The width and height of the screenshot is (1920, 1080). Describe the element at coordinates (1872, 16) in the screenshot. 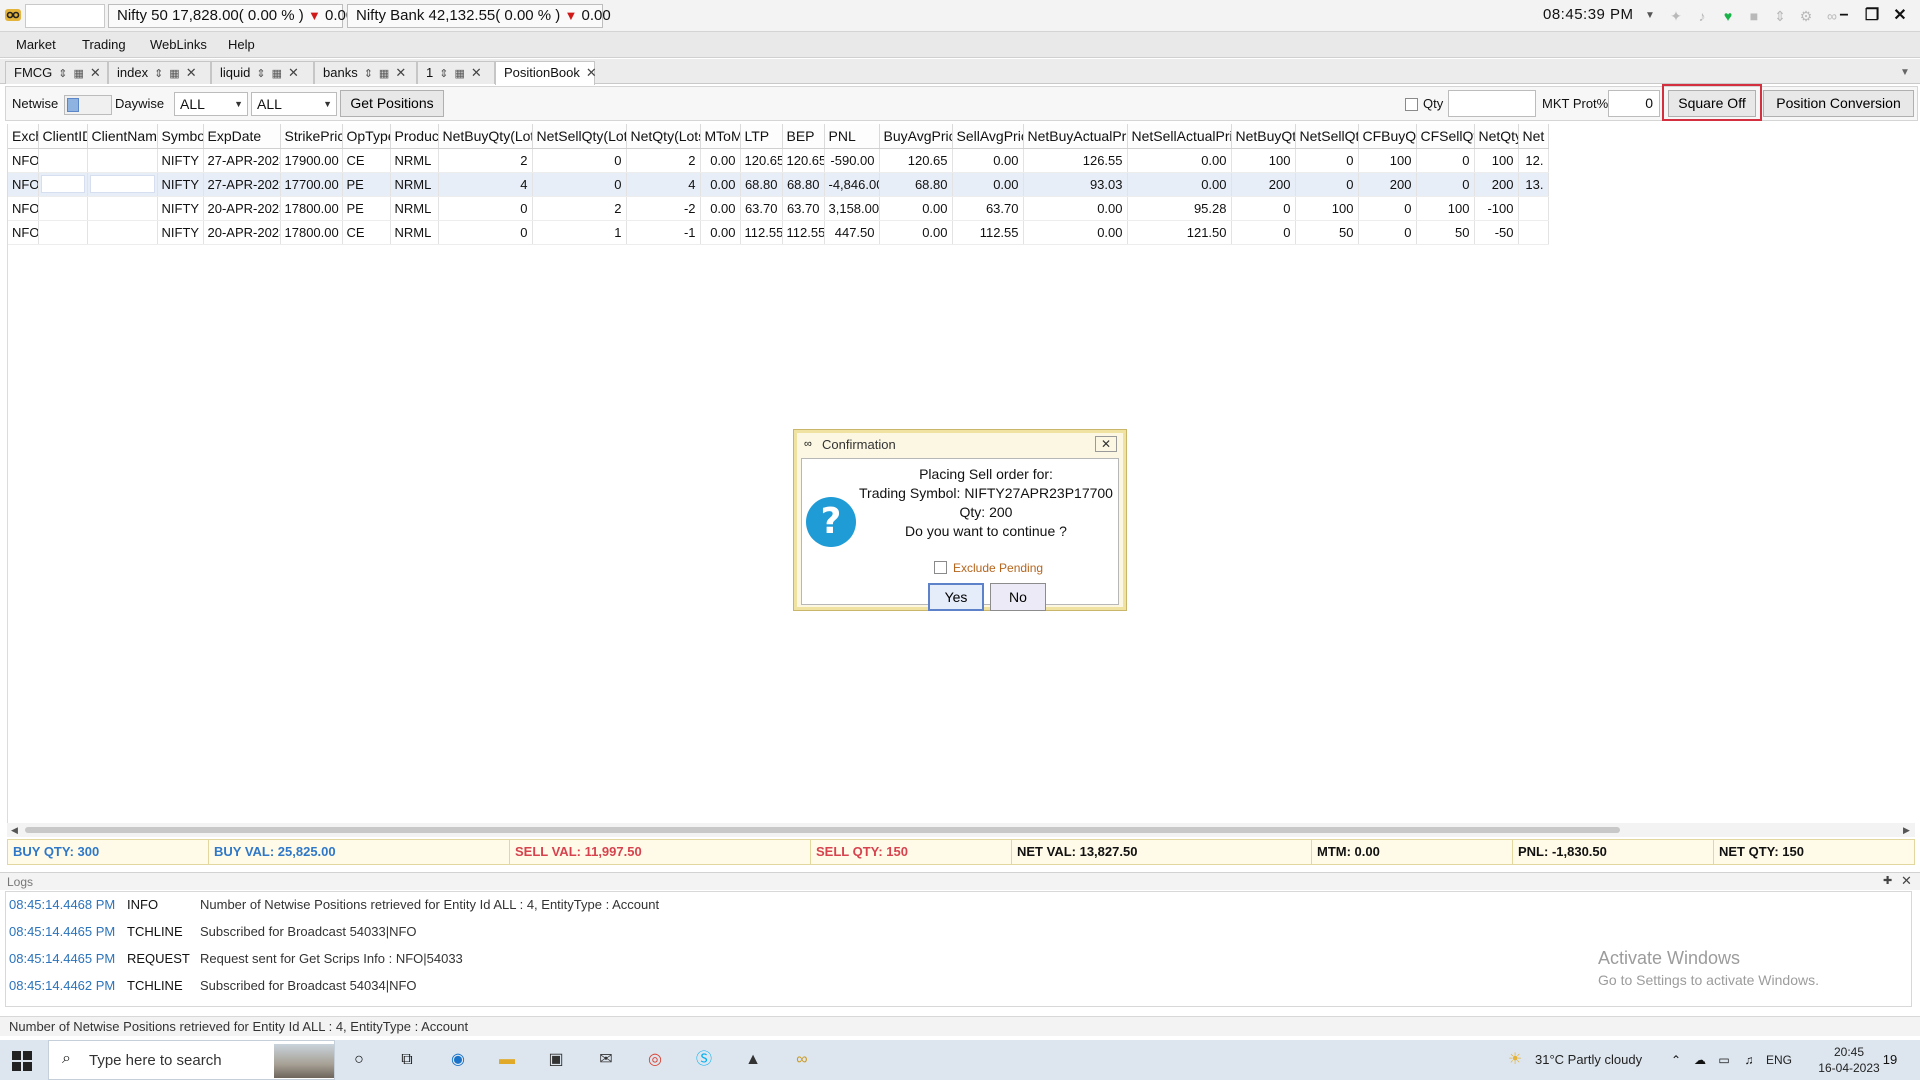

I see `restore-icon: ❐` at that location.